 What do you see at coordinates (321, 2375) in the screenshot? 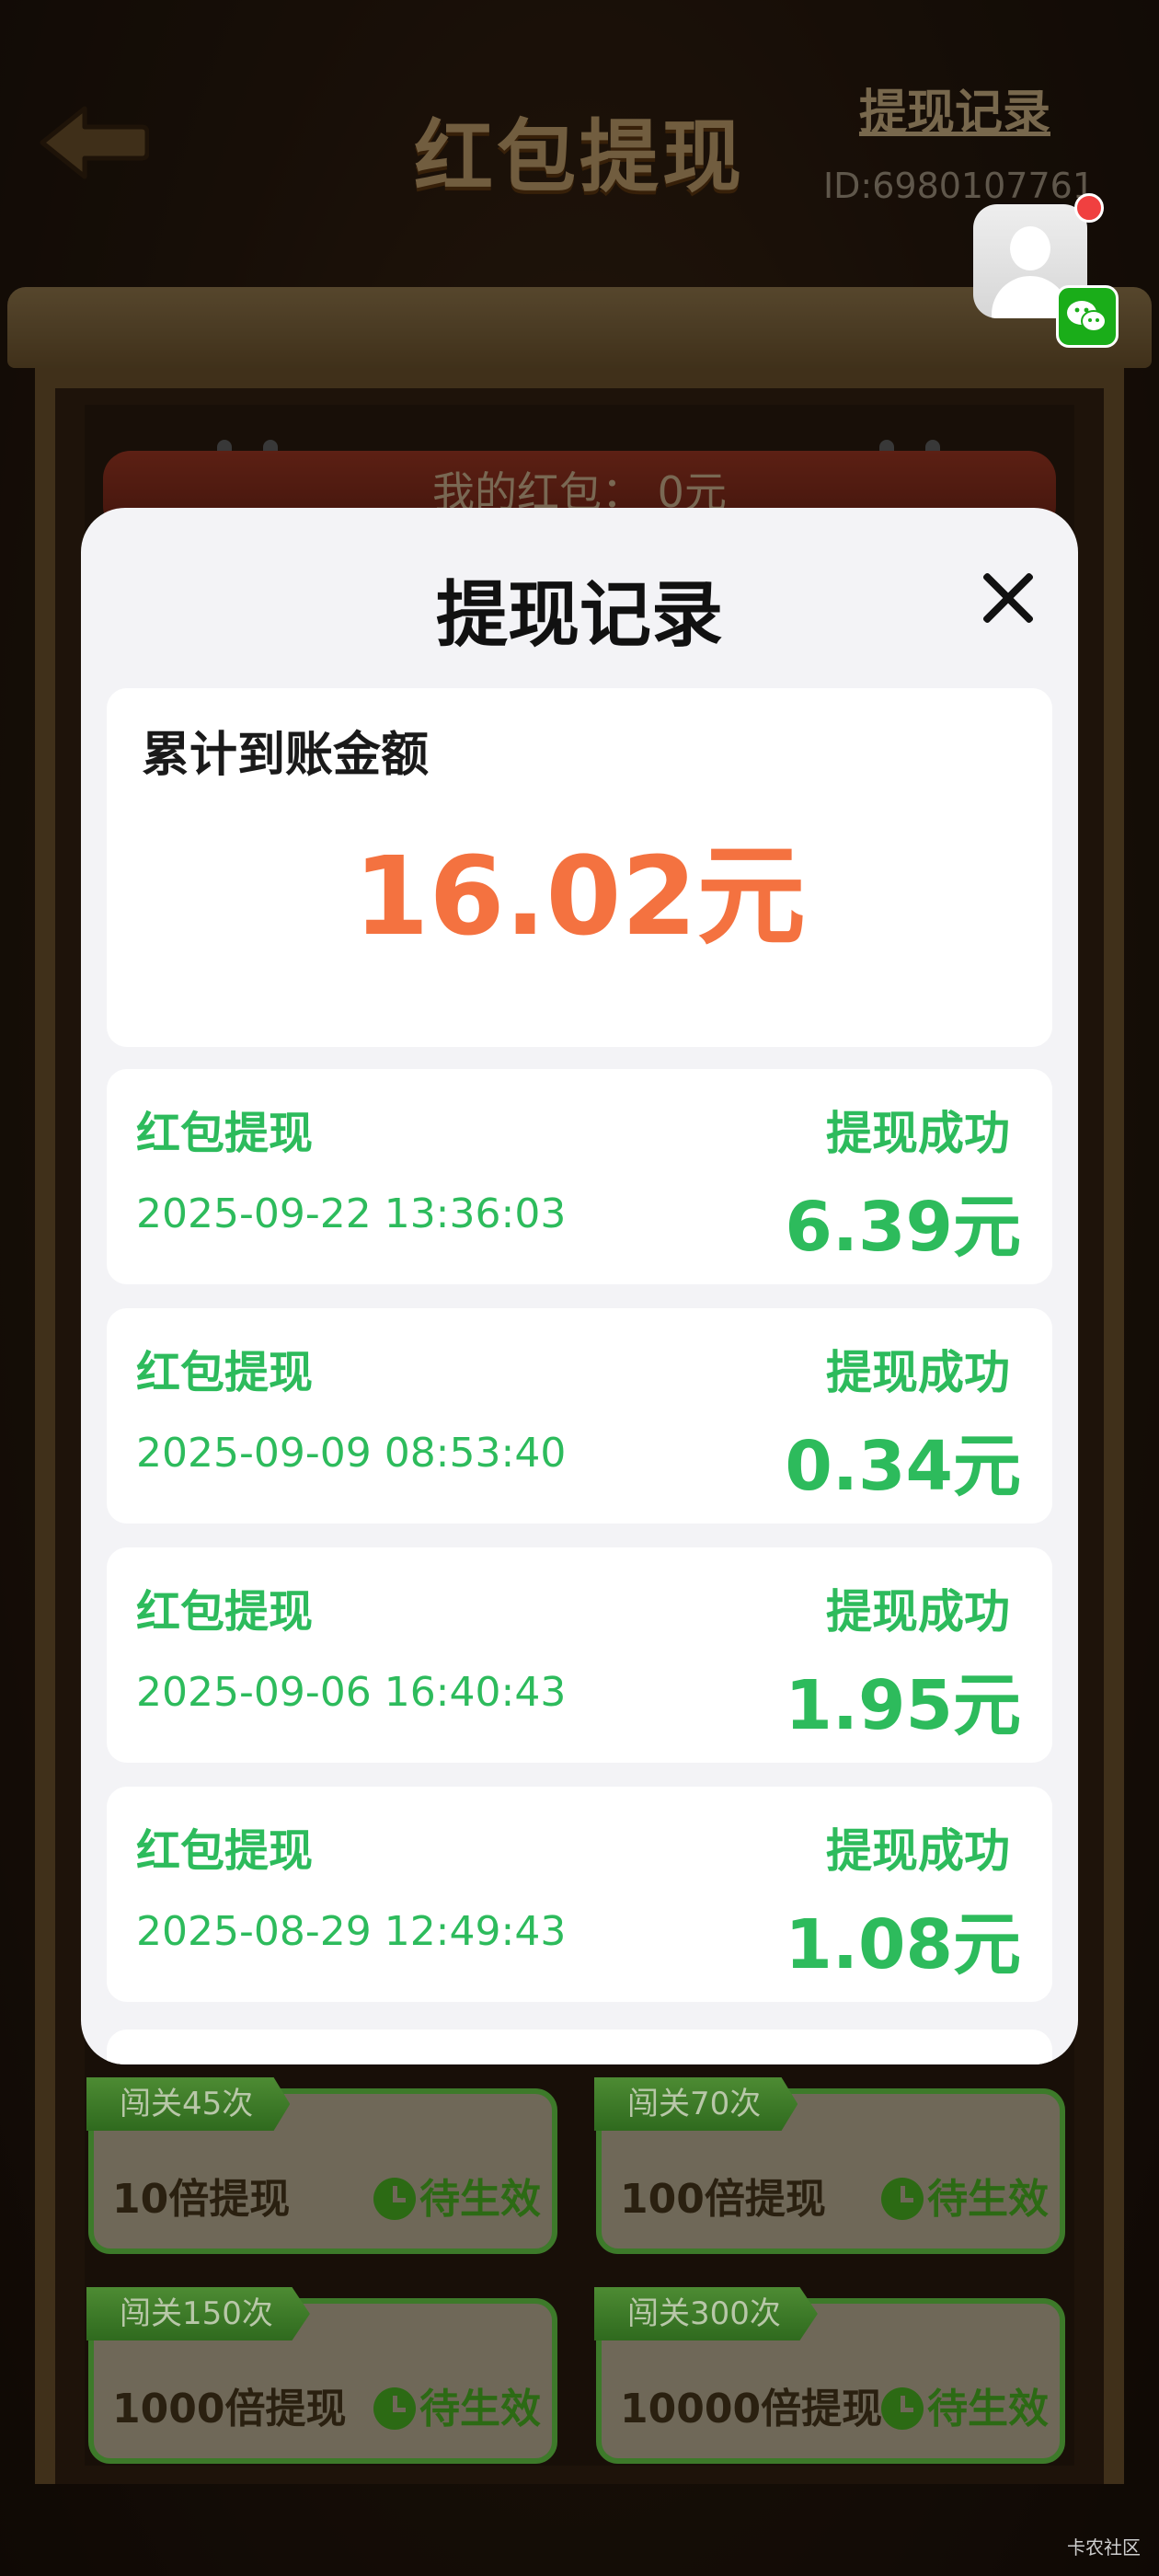
I see `task-card: 闯关150次 1000倍提现 待生效` at bounding box center [321, 2375].